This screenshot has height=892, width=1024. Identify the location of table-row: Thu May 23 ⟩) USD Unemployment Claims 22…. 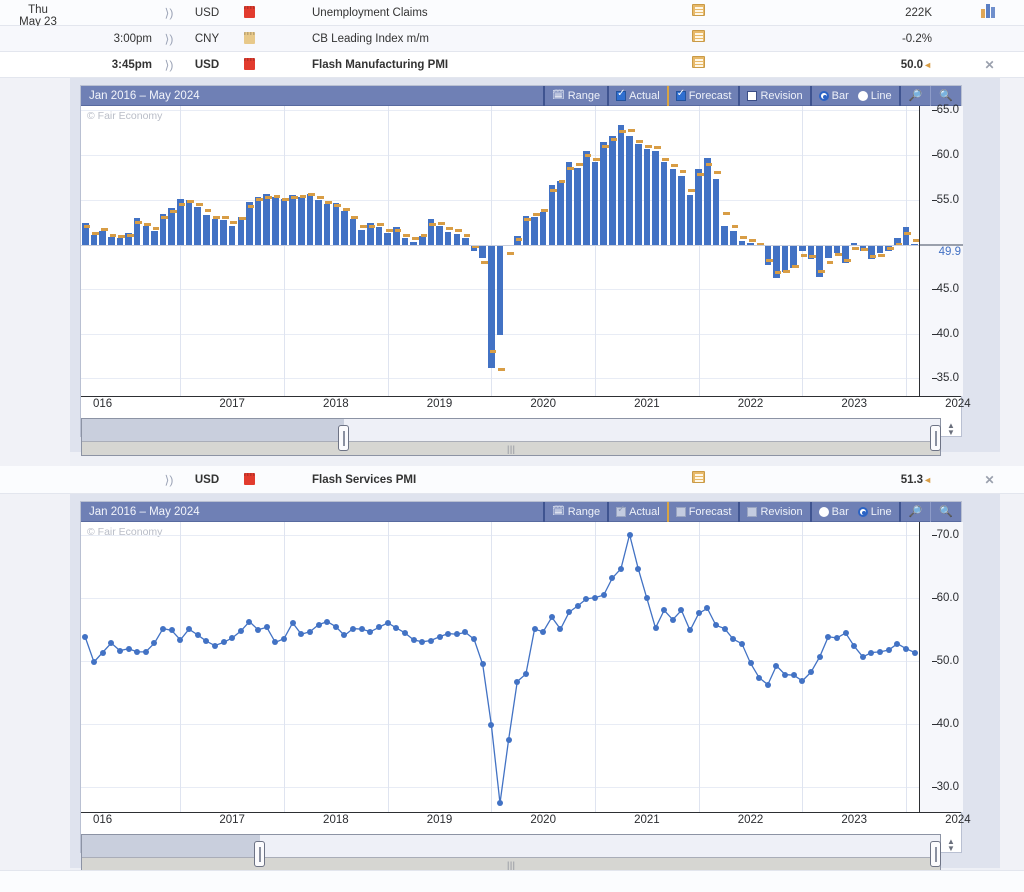
(512, 14).